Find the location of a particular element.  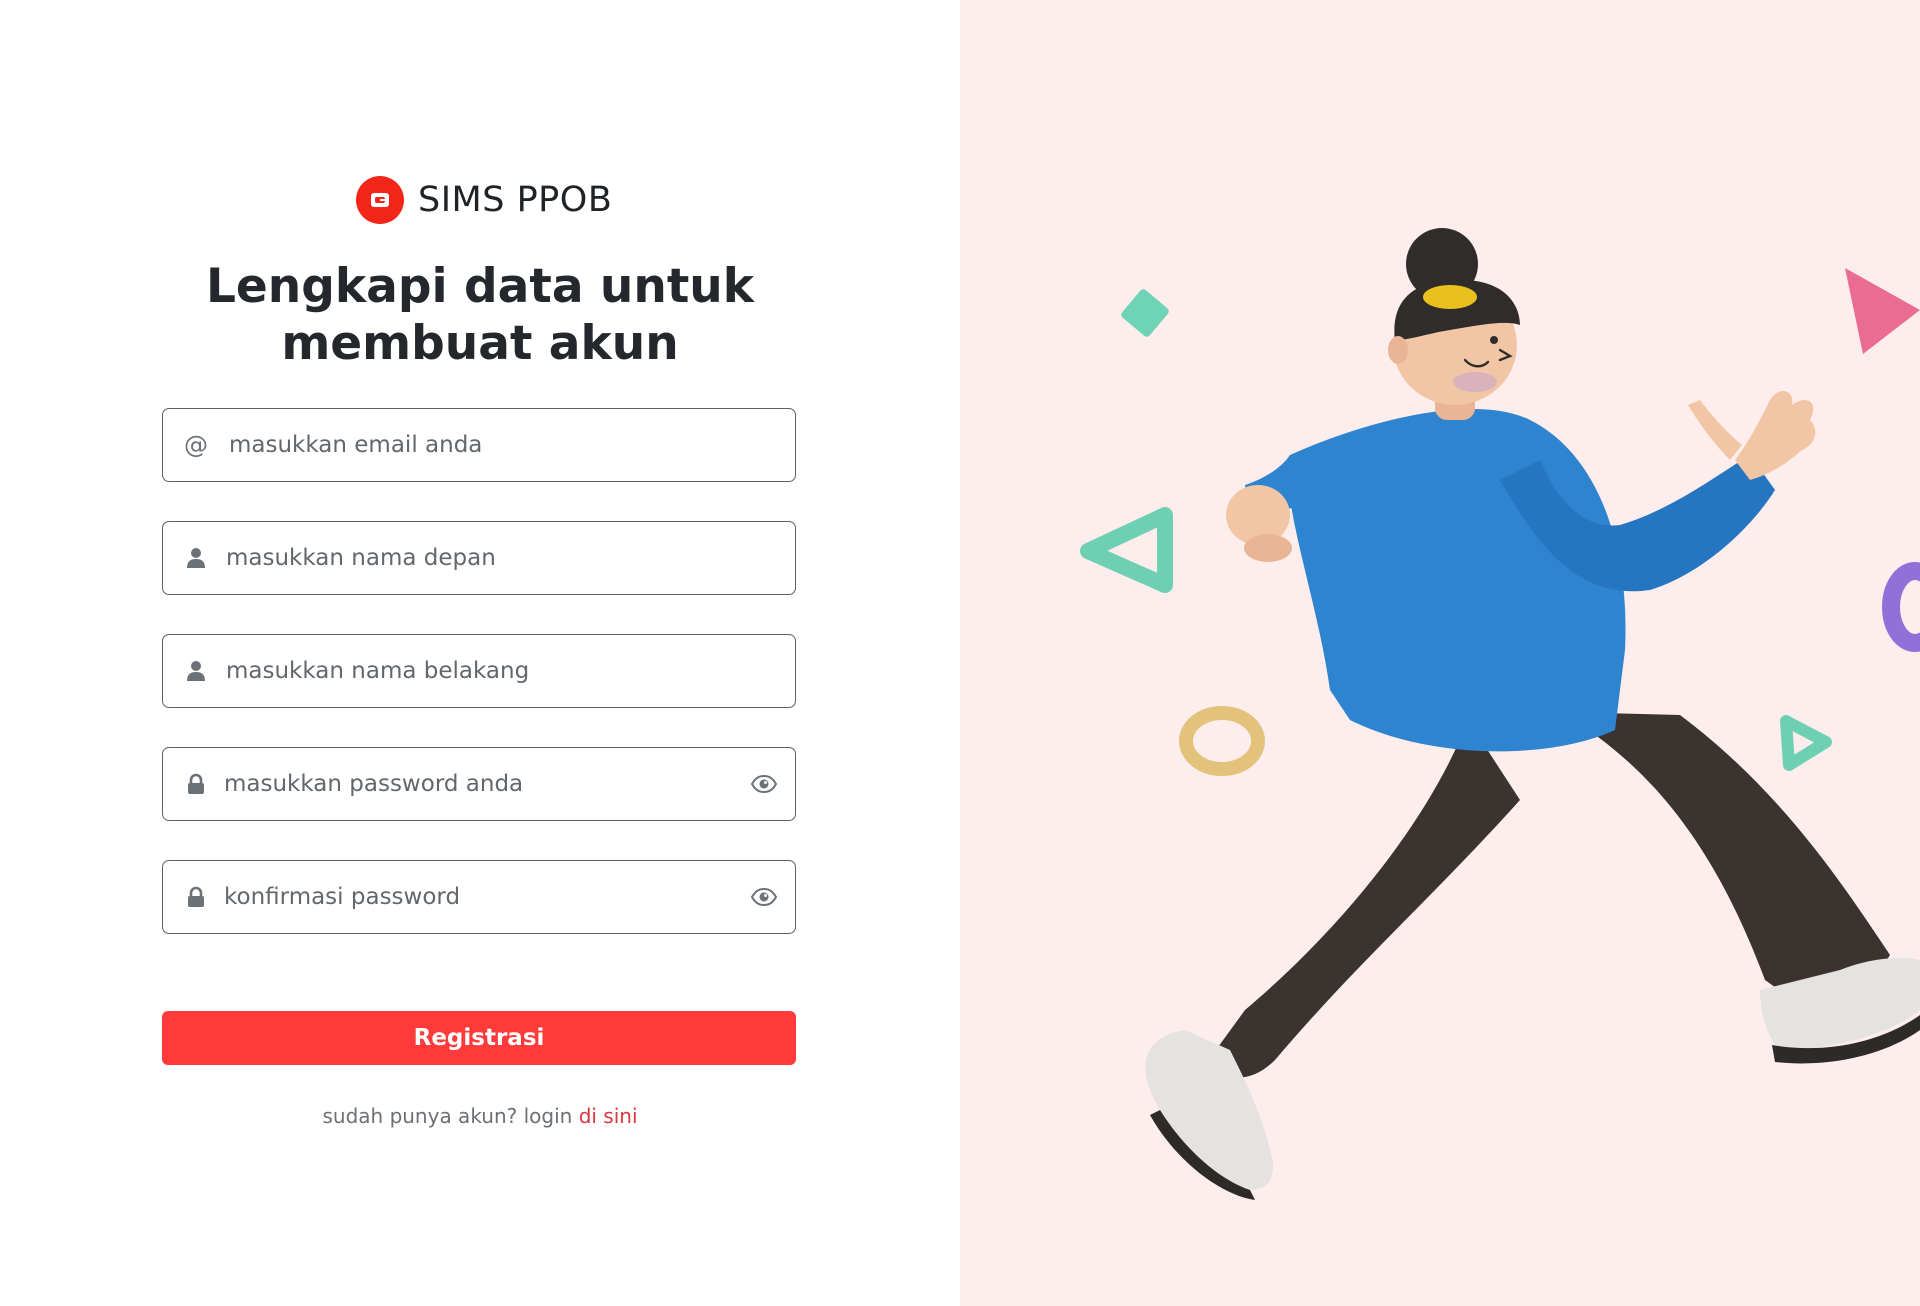

confirm-password-input is located at coordinates (464, 897).